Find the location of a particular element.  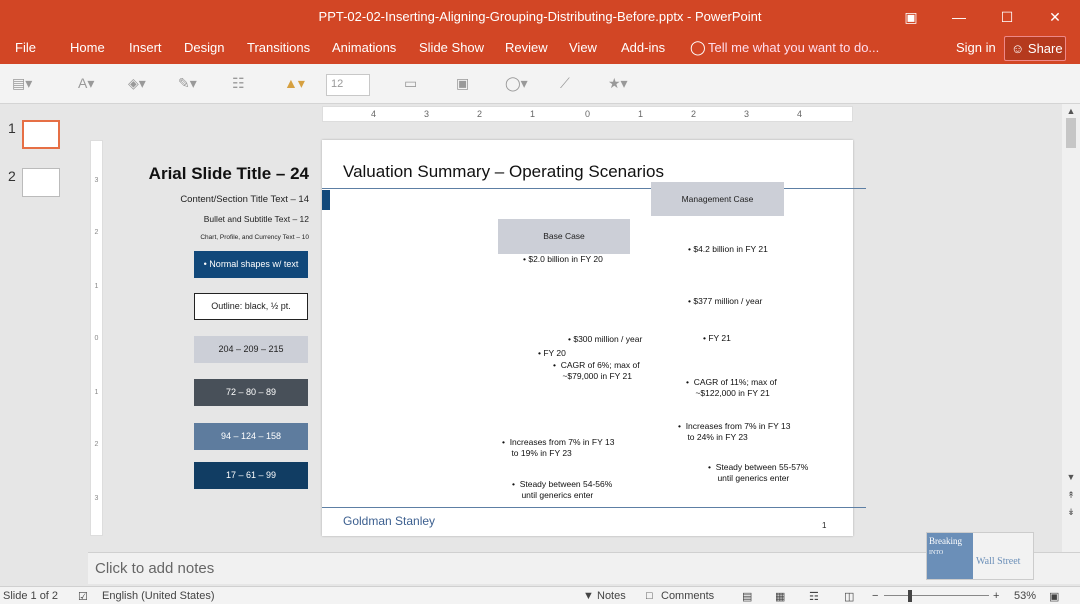

slideshow-icon: ◫ is located at coordinates (849, 596).